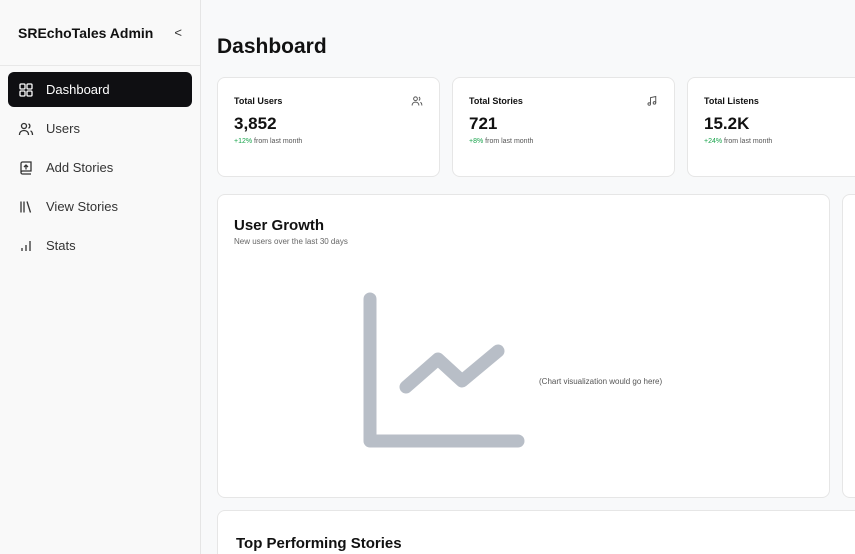  What do you see at coordinates (255, 123) in the screenshot?
I see `stat-value: 3,852` at bounding box center [255, 123].